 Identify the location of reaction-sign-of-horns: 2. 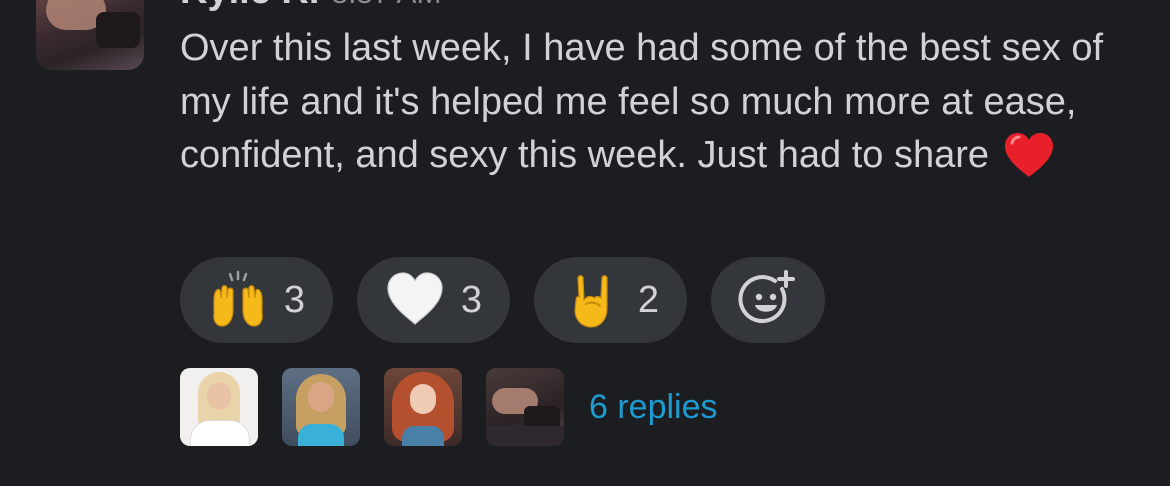
(610, 300).